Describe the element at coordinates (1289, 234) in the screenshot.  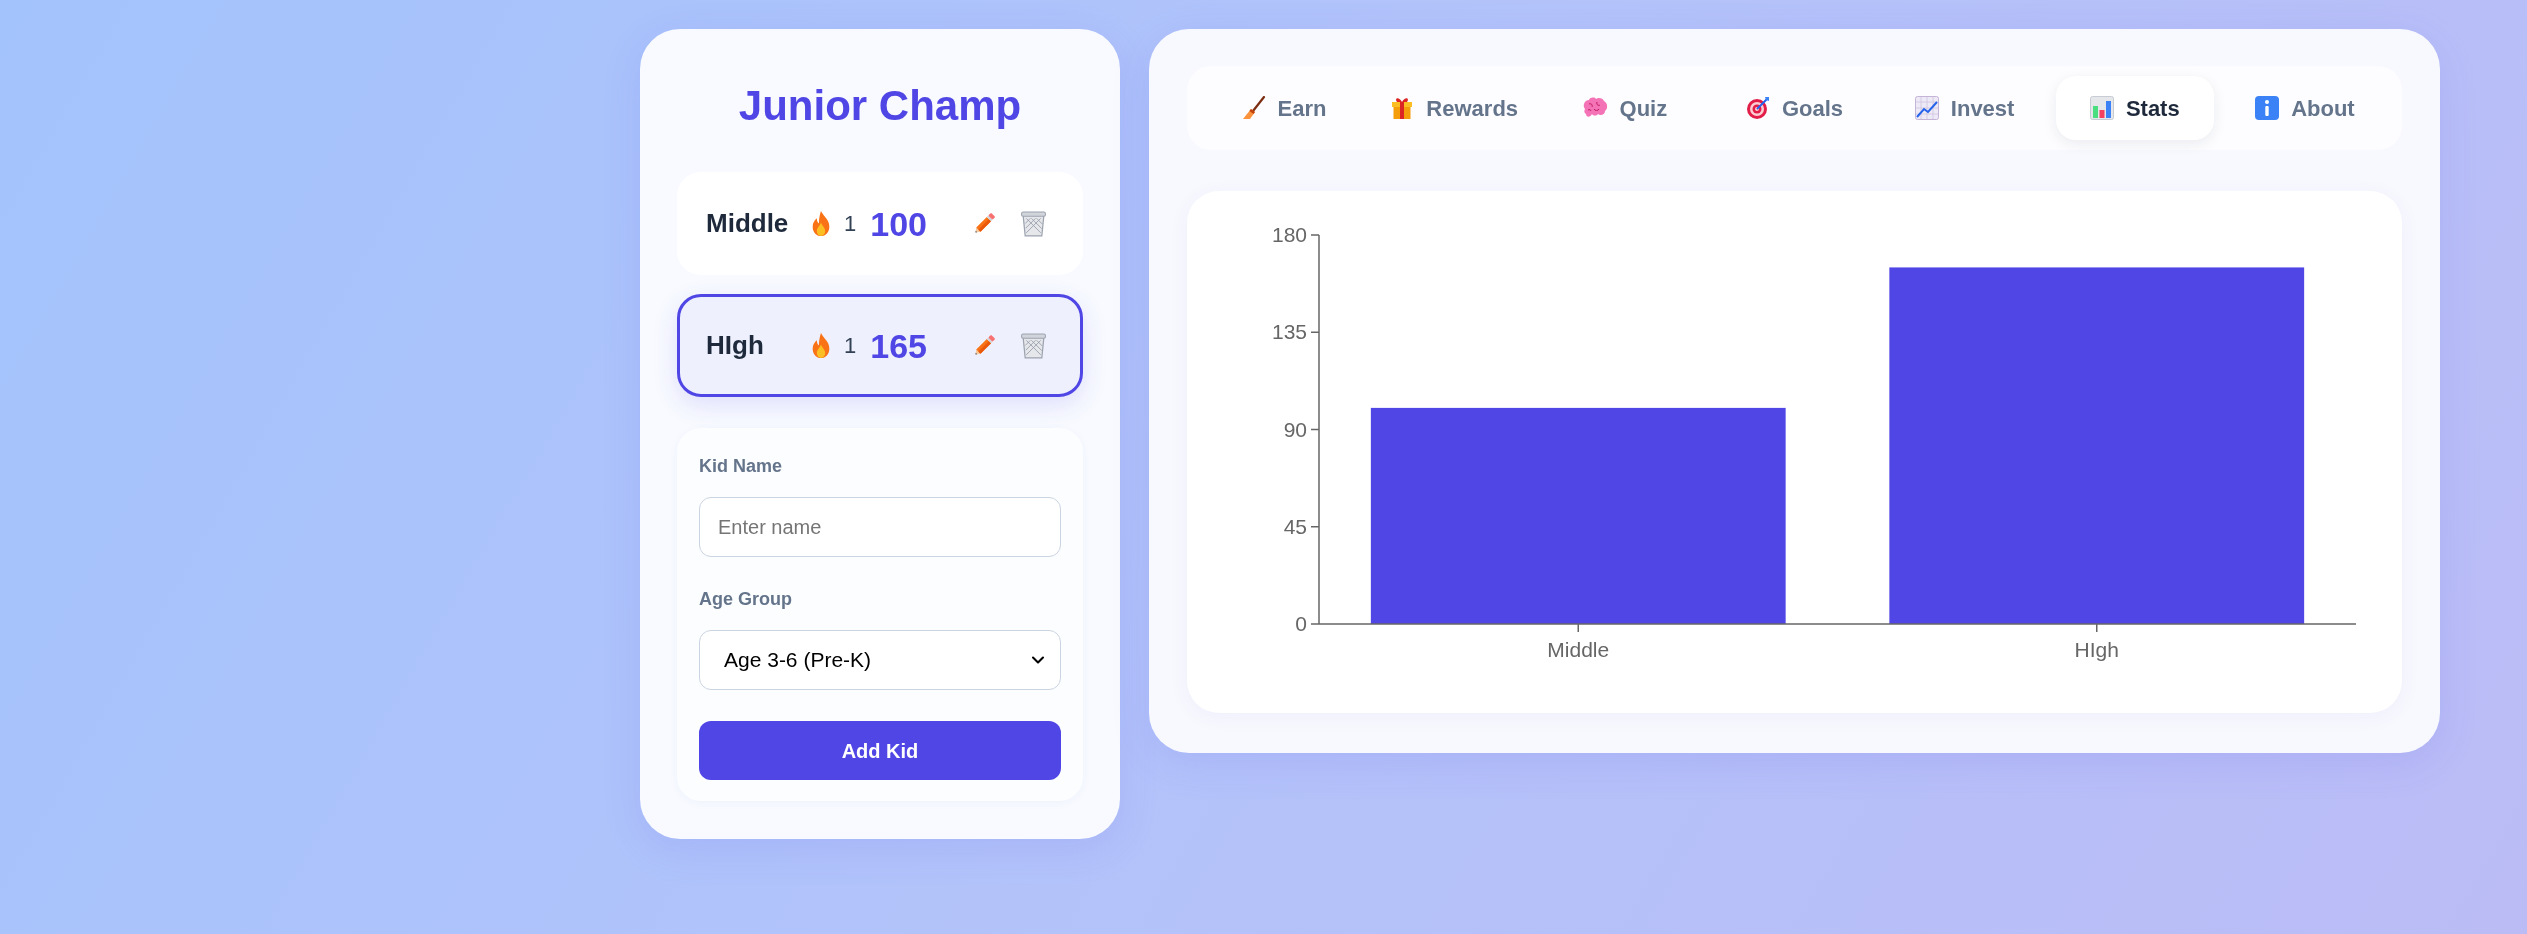
I see `y-tick-label: 180` at that location.